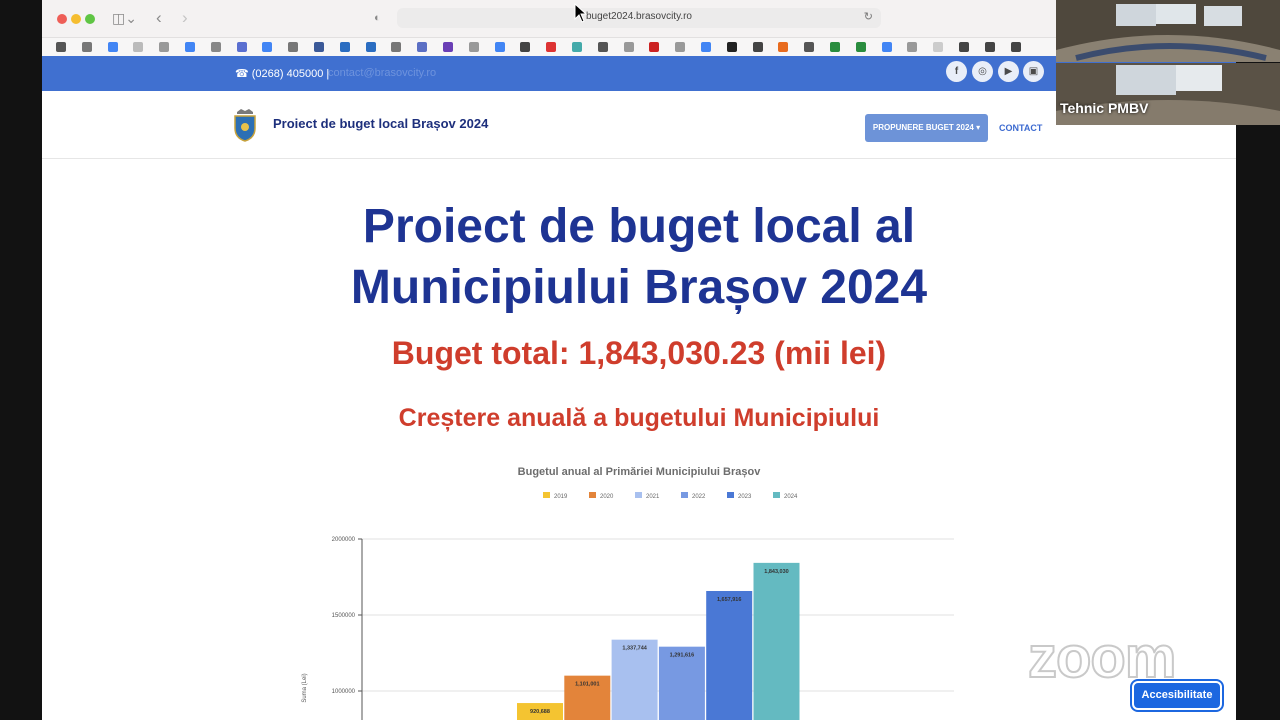  I want to click on youtube-icon: ▶, so click(1008, 71).